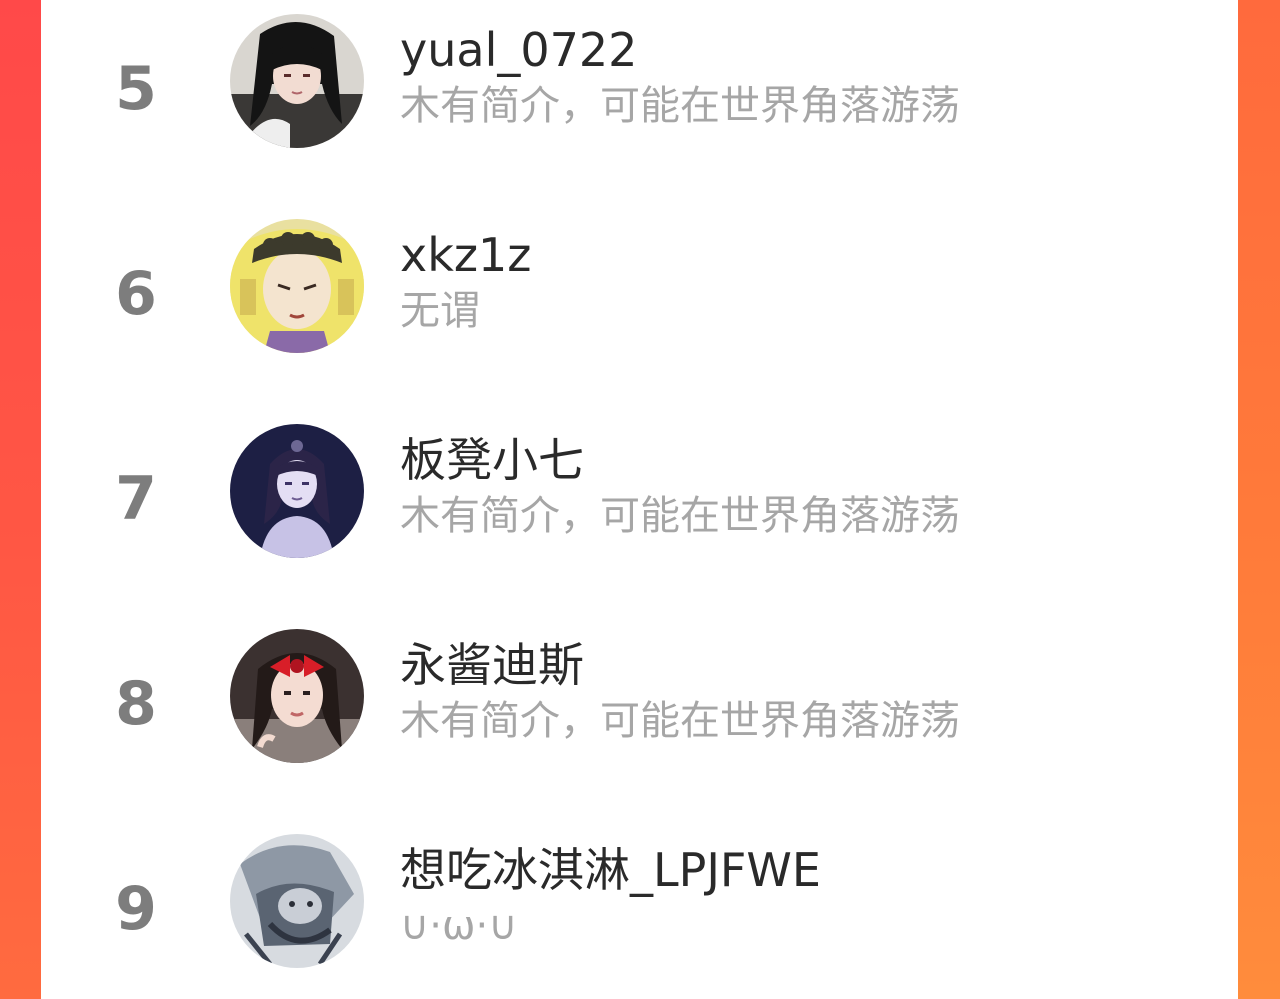 The height and width of the screenshot is (999, 1280). Describe the element at coordinates (136, 909) in the screenshot. I see `rank-number: 9` at that location.